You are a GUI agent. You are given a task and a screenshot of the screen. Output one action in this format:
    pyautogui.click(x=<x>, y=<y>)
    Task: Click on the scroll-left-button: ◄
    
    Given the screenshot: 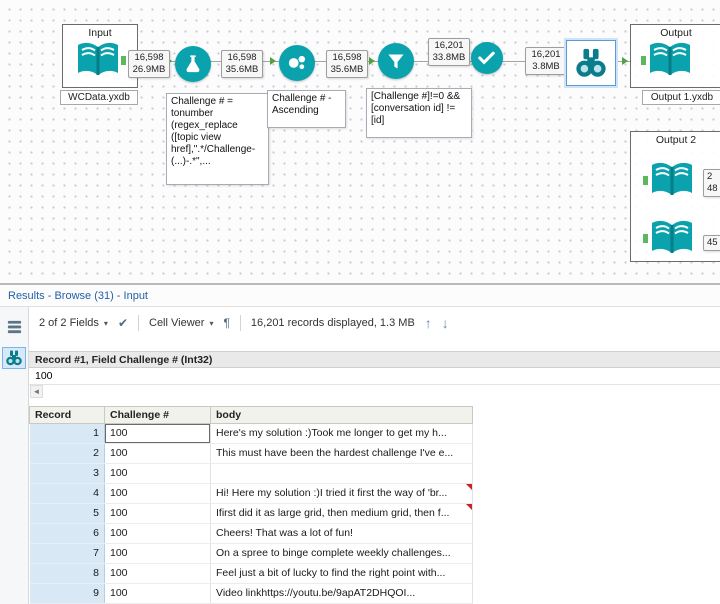 What is the action you would take?
    pyautogui.click(x=36, y=391)
    